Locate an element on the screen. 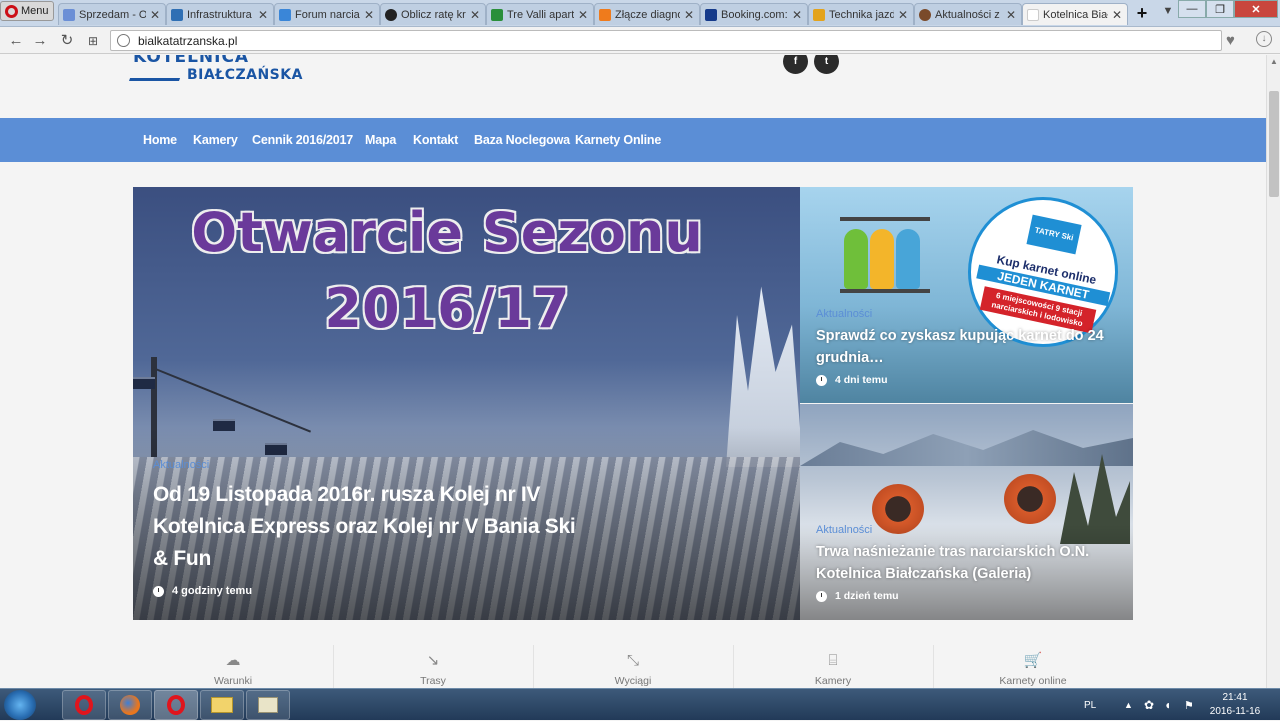 The height and width of the screenshot is (721, 1280). browser-tab: Technika jazdy ✕ is located at coordinates (861, 14).